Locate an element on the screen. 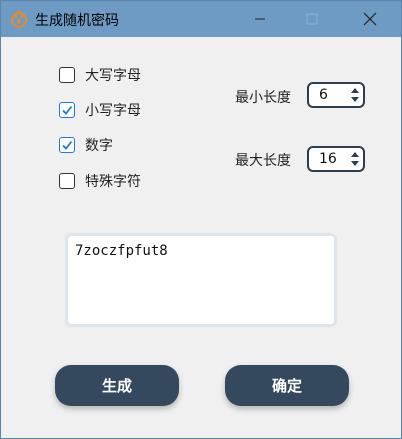 The height and width of the screenshot is (439, 402). maximize-icon is located at coordinates (312, 19).